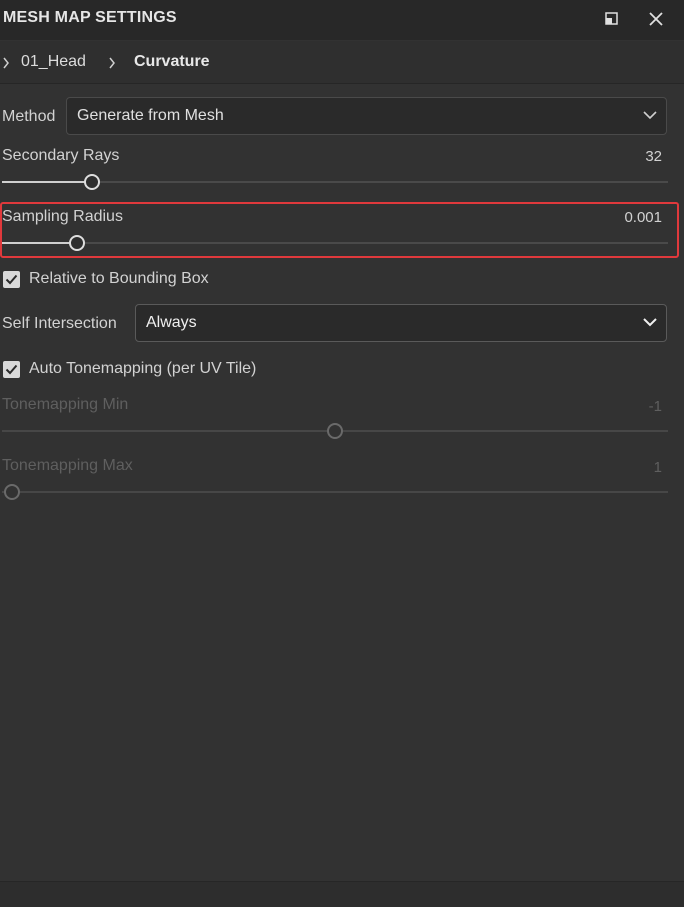 Image resolution: width=684 pixels, height=907 pixels. I want to click on secondary-rays-slider, so click(335, 182).